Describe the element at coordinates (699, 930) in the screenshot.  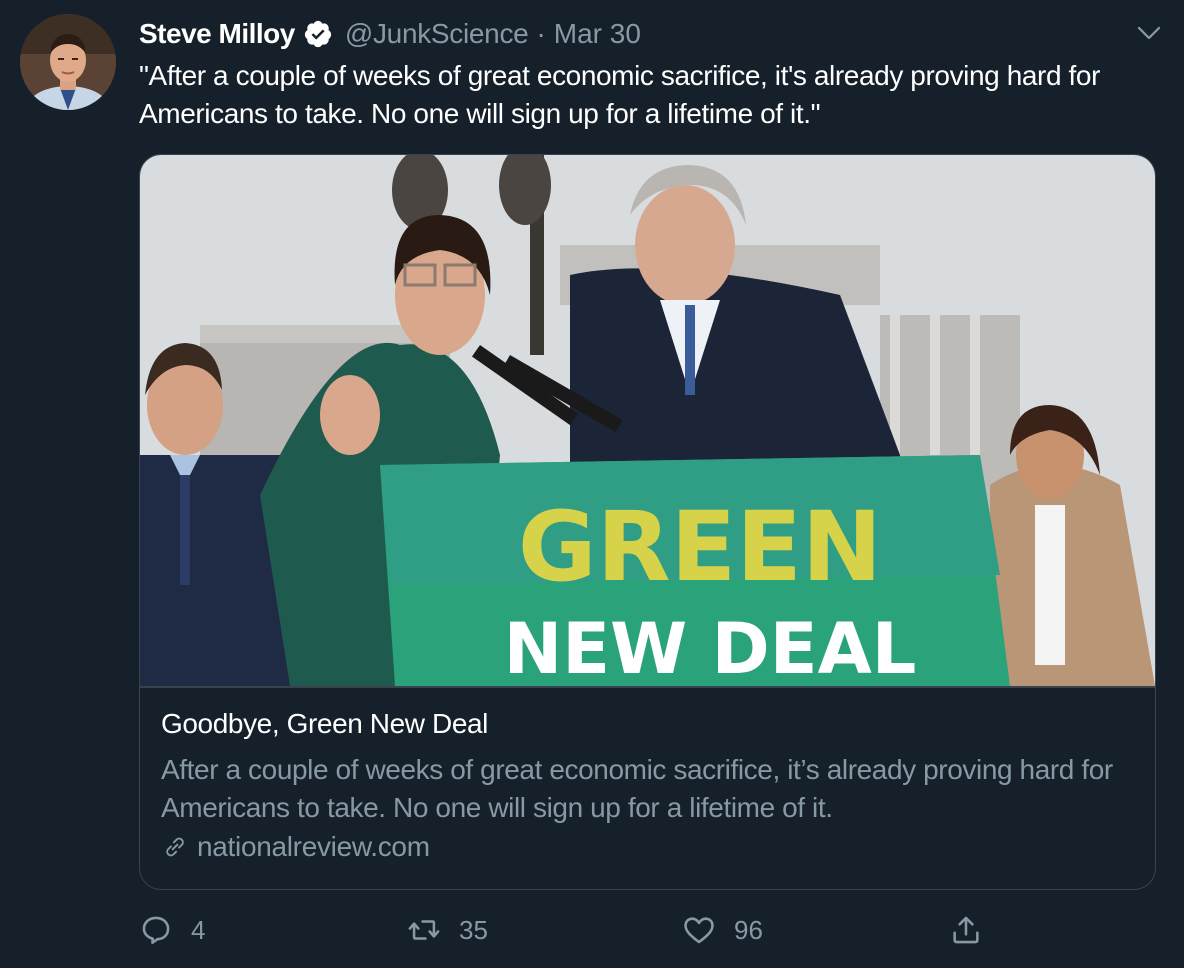
I see `heart-icon` at that location.